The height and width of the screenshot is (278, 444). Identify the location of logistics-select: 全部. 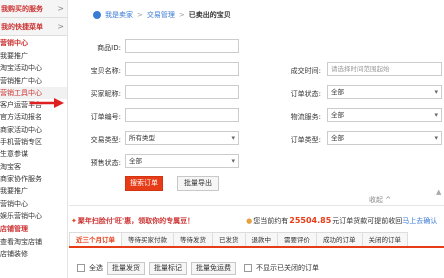
(384, 115).